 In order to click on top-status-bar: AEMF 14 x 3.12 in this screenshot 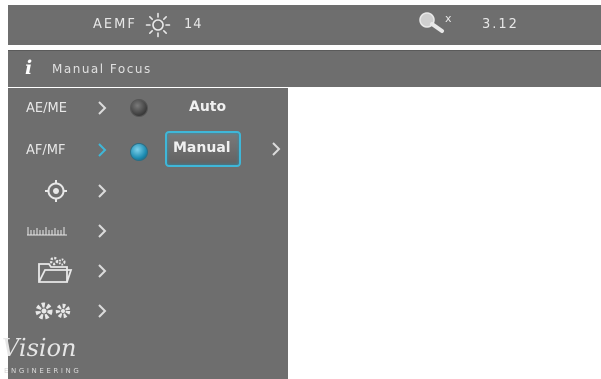, I will do `click(304, 25)`.